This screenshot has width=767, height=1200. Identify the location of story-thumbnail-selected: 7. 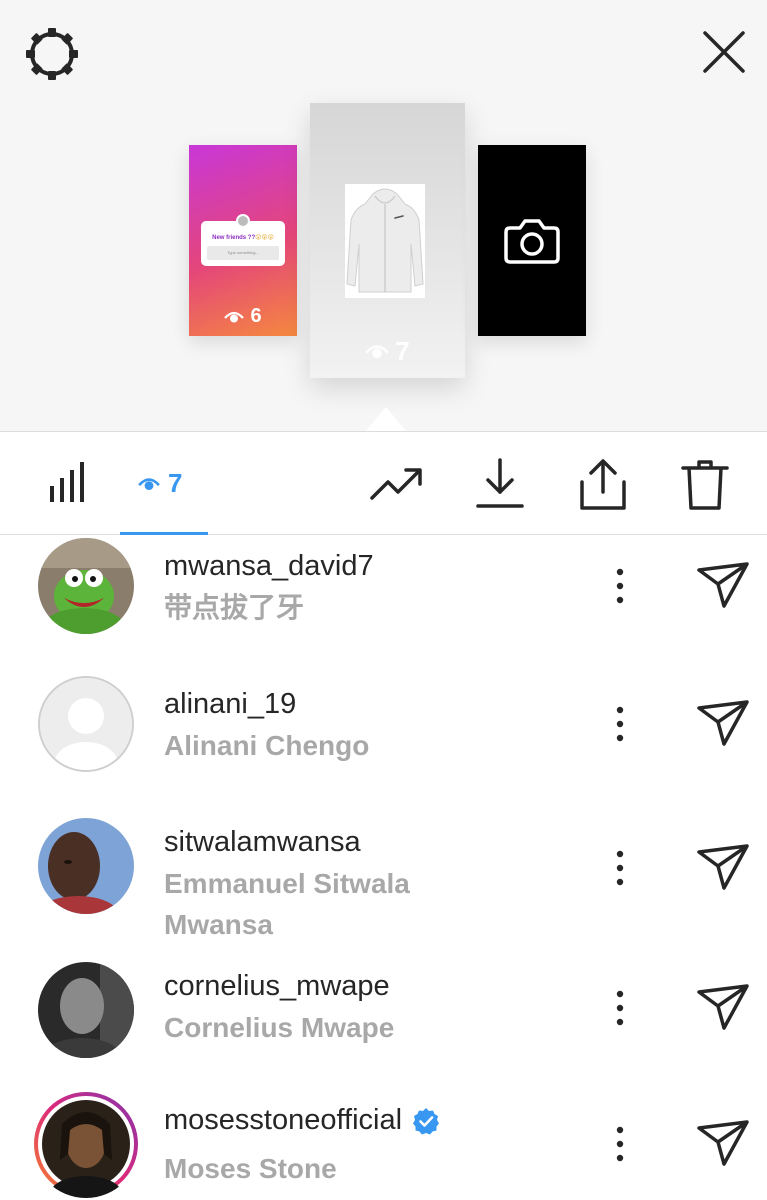
(387, 240).